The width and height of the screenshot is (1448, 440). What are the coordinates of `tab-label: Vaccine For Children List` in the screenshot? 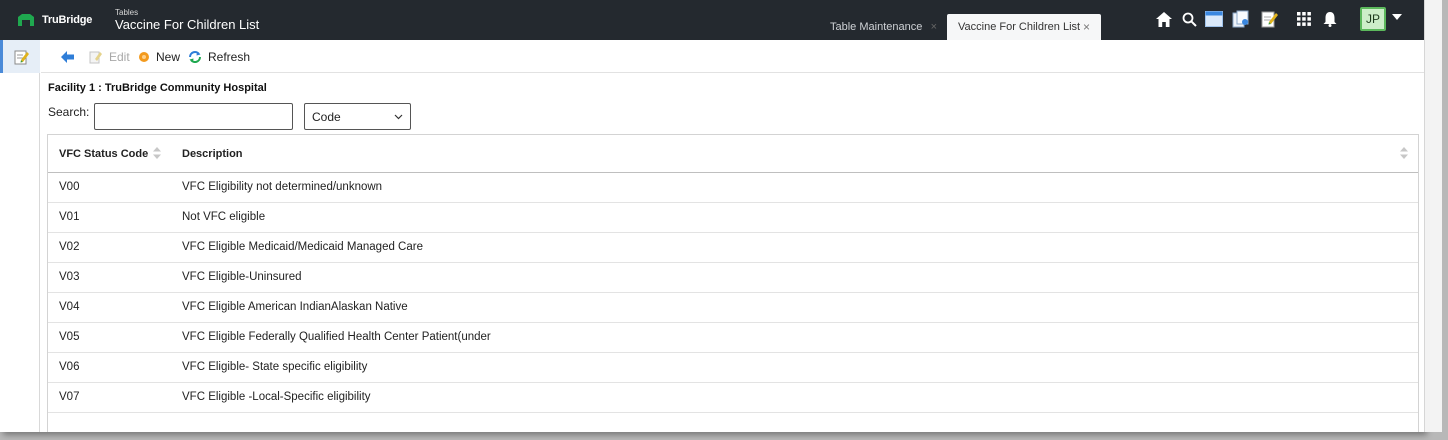 It's located at (1019, 27).